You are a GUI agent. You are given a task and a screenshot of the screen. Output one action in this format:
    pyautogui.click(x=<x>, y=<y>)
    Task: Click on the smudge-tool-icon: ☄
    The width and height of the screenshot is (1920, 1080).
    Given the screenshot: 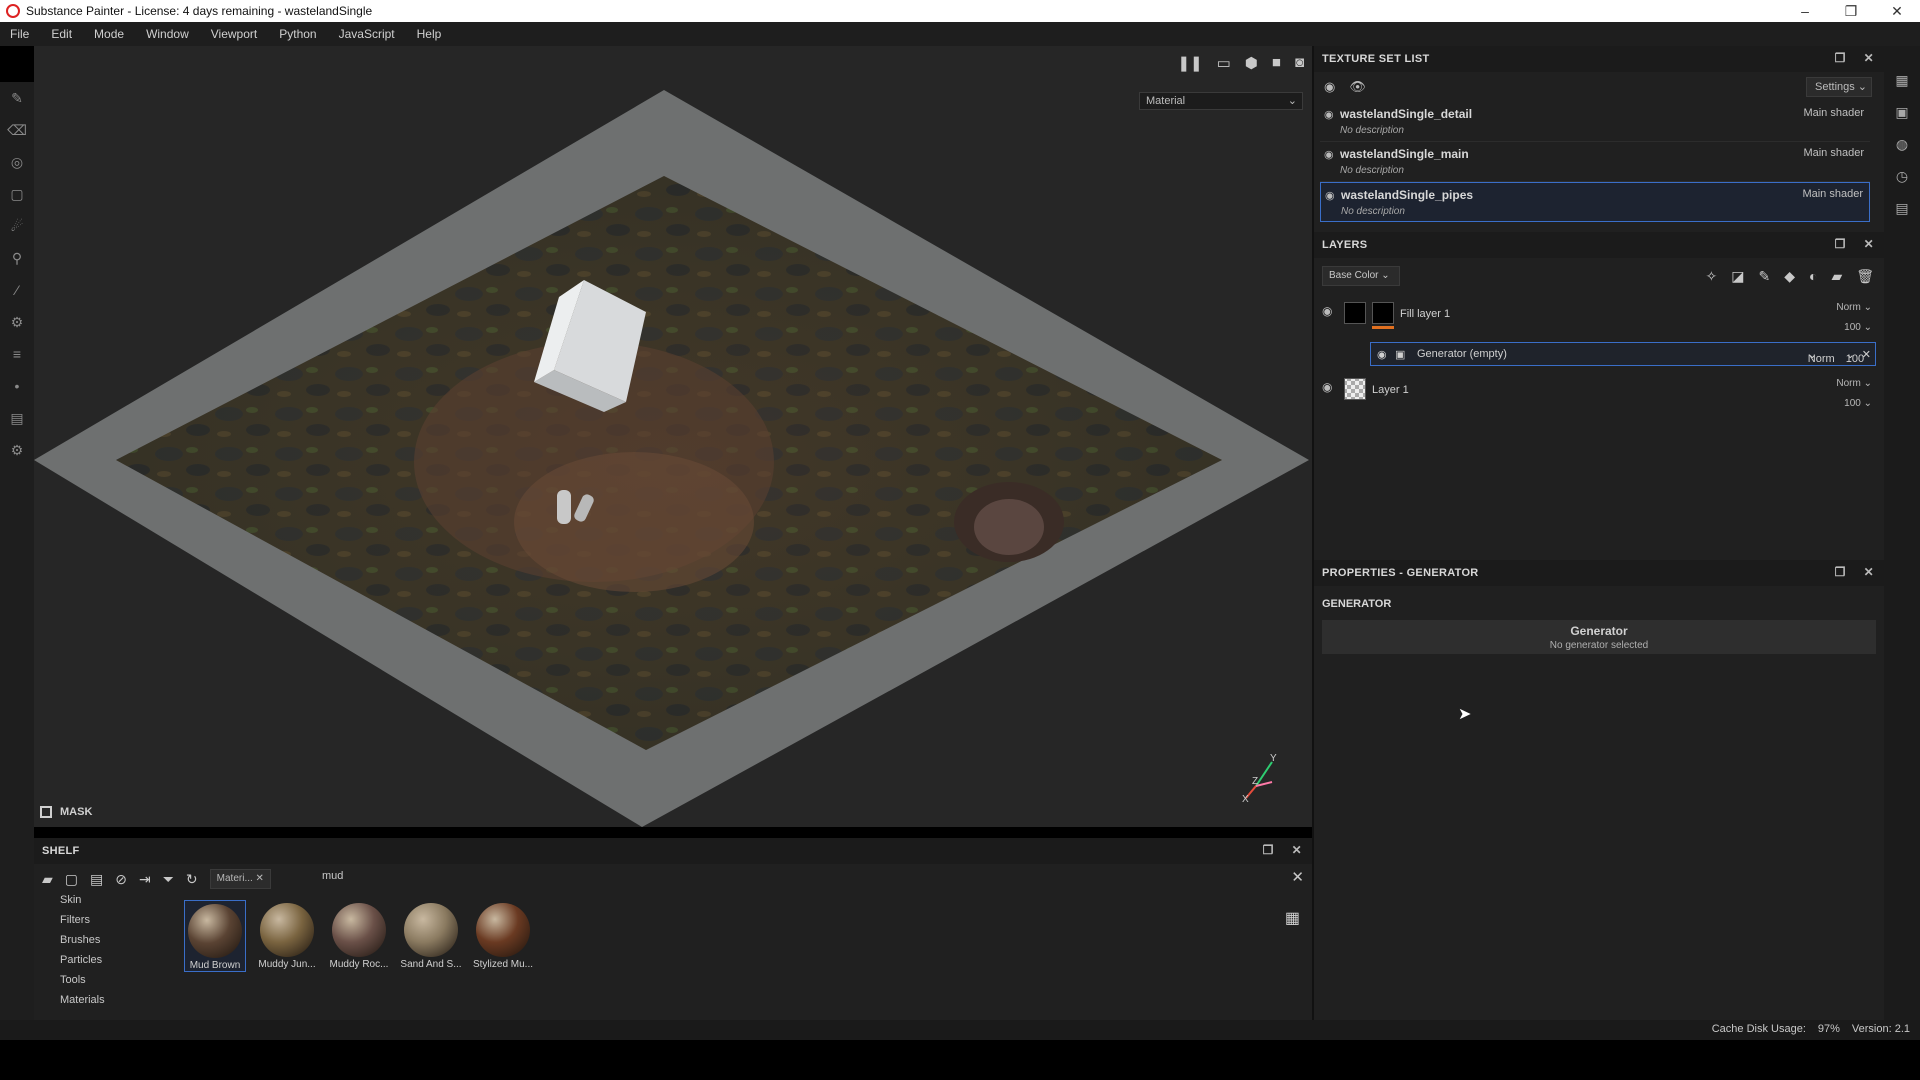 What is the action you would take?
    pyautogui.click(x=17, y=226)
    